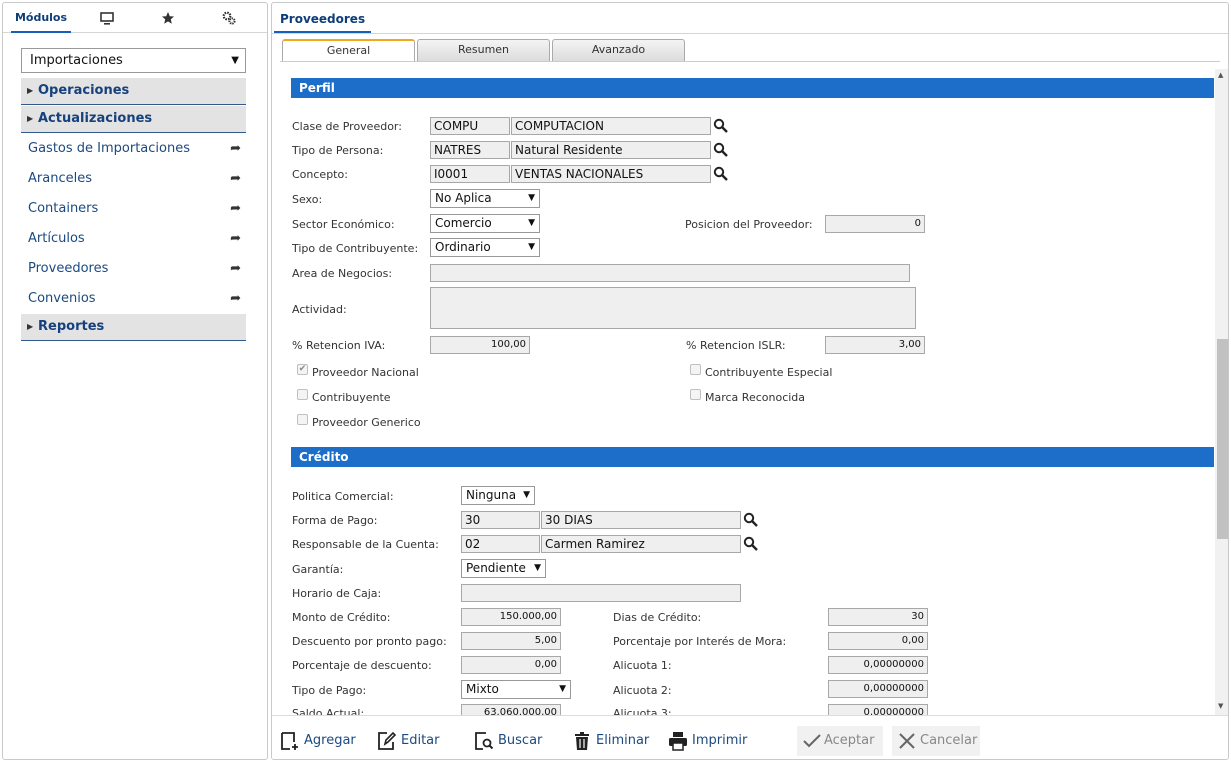 The height and width of the screenshot is (763, 1231). Describe the element at coordinates (611, 174) in the screenshot. I see `concepto-desc-field: VENTAS NACIONALES` at that location.